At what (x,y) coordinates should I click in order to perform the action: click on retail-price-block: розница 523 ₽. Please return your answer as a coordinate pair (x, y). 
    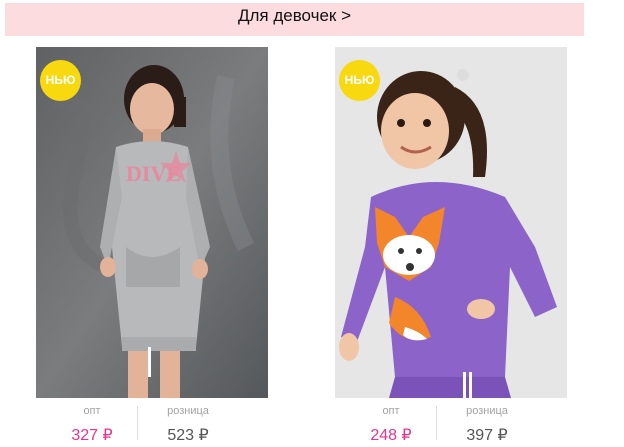
    Looking at the image, I should click on (188, 421).